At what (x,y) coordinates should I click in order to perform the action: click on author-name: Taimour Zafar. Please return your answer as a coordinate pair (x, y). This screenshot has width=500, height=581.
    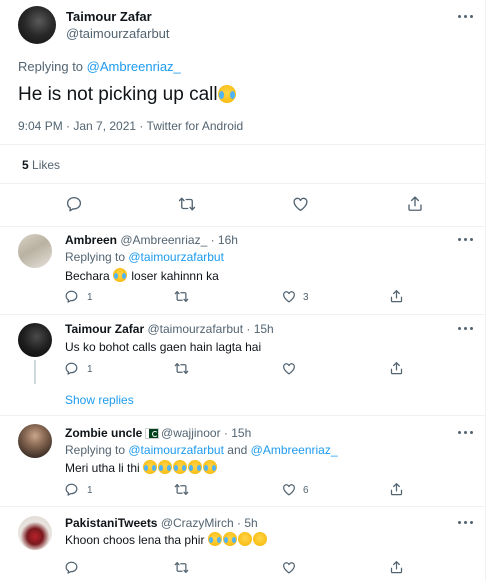
    Looking at the image, I should click on (109, 16).